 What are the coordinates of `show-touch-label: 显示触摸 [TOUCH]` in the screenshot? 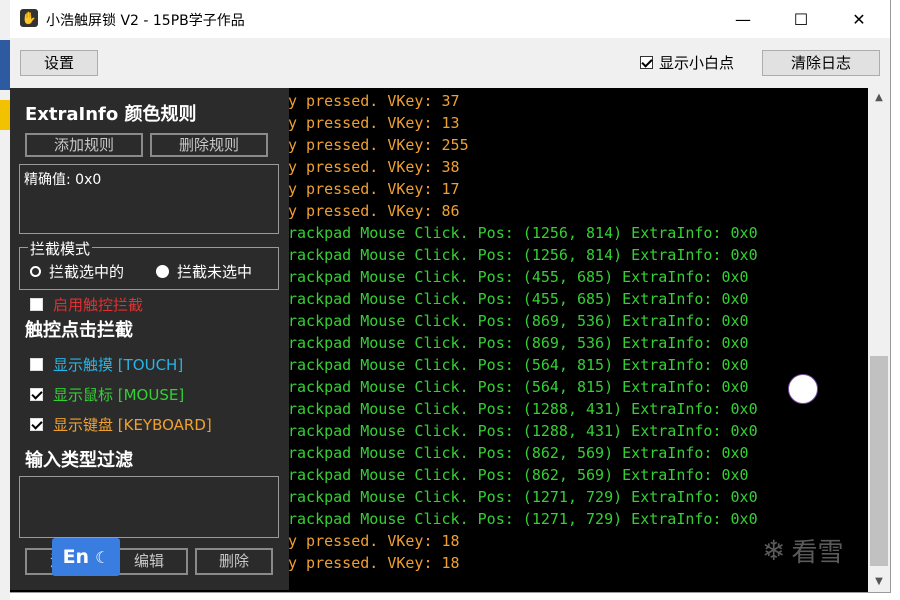 It's located at (118, 365).